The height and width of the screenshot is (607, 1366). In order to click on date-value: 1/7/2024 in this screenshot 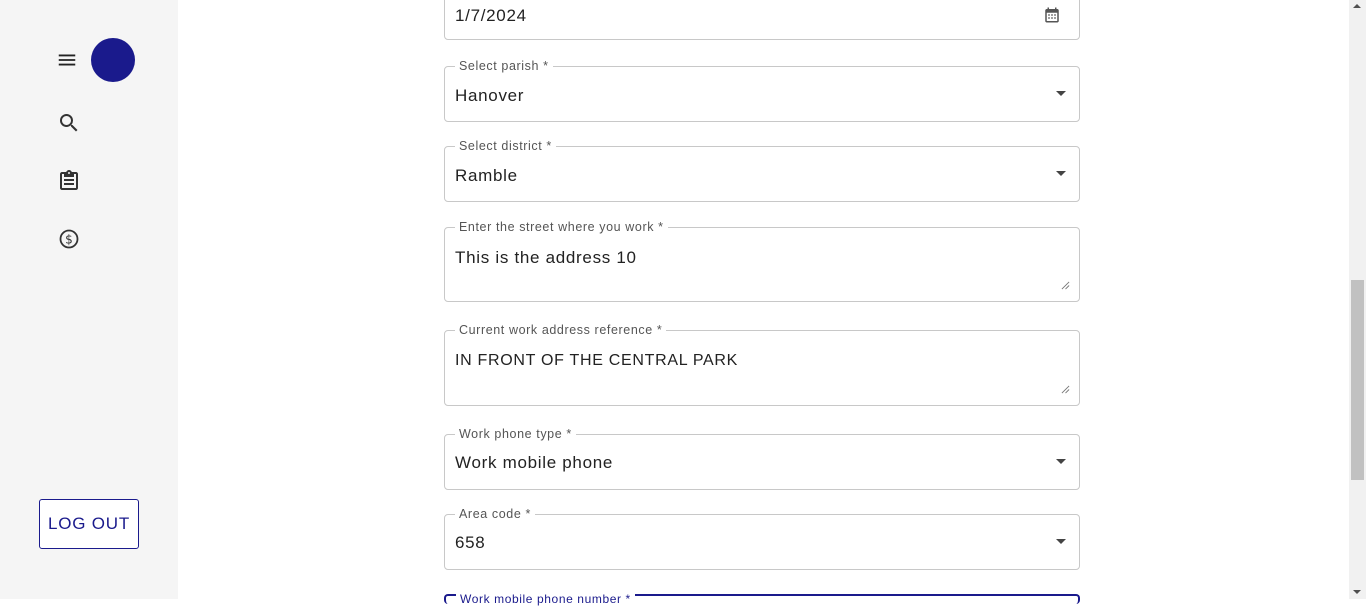, I will do `click(491, 15)`.